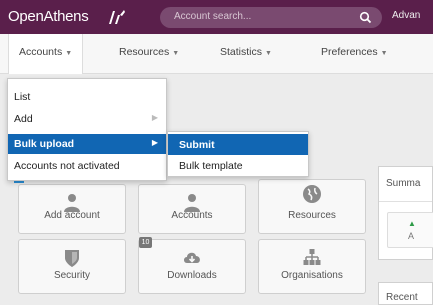  I want to click on tile-add-account: Add account, so click(72, 209).